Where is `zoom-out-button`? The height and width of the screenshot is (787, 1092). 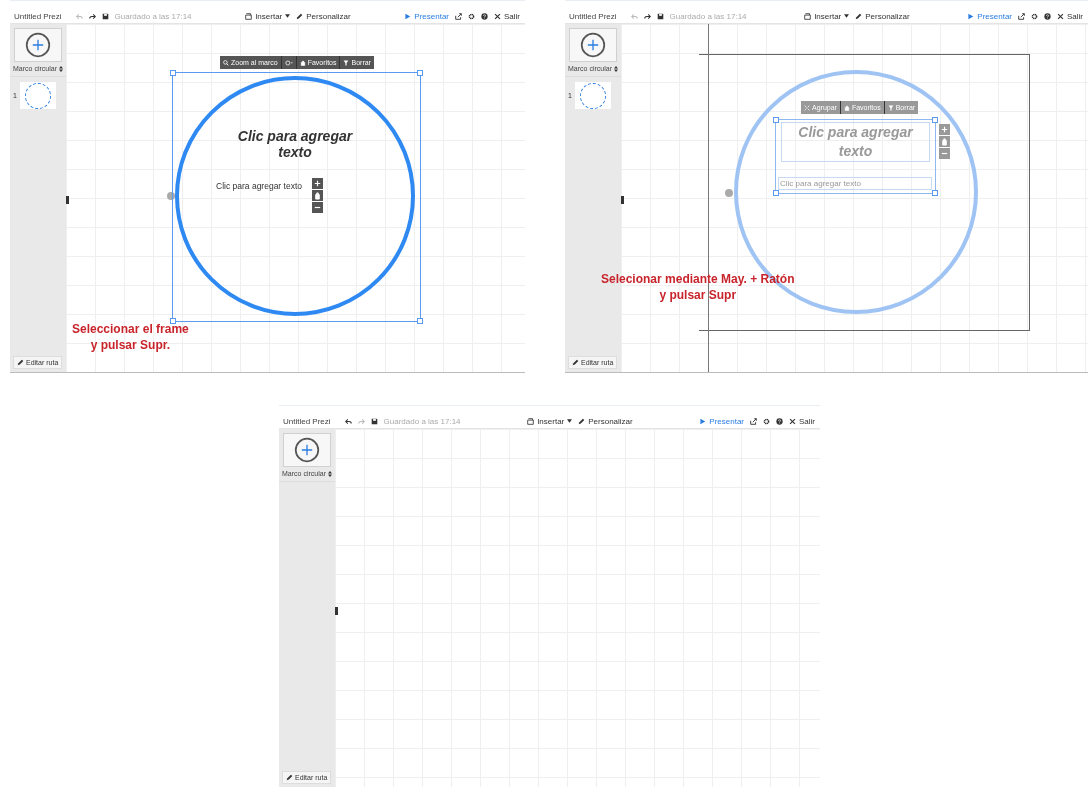
zoom-out-button is located at coordinates (317, 207).